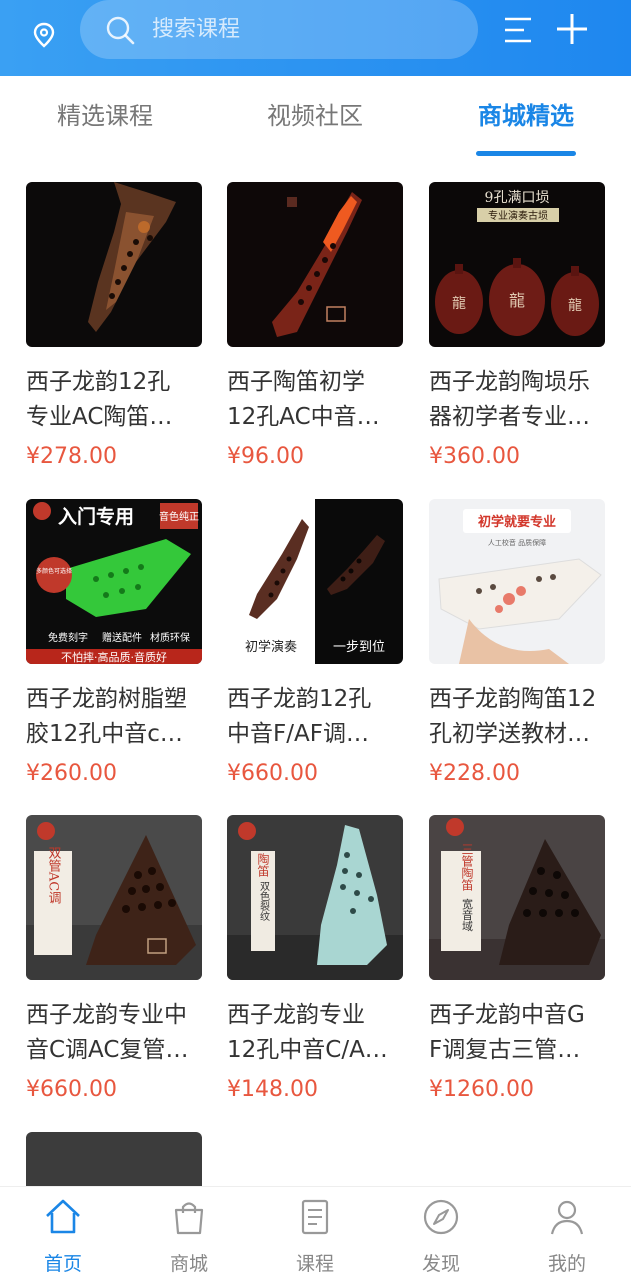 The height and width of the screenshot is (1280, 631). What do you see at coordinates (467, 914) in the screenshot?
I see `image-caption: 宽音域` at bounding box center [467, 914].